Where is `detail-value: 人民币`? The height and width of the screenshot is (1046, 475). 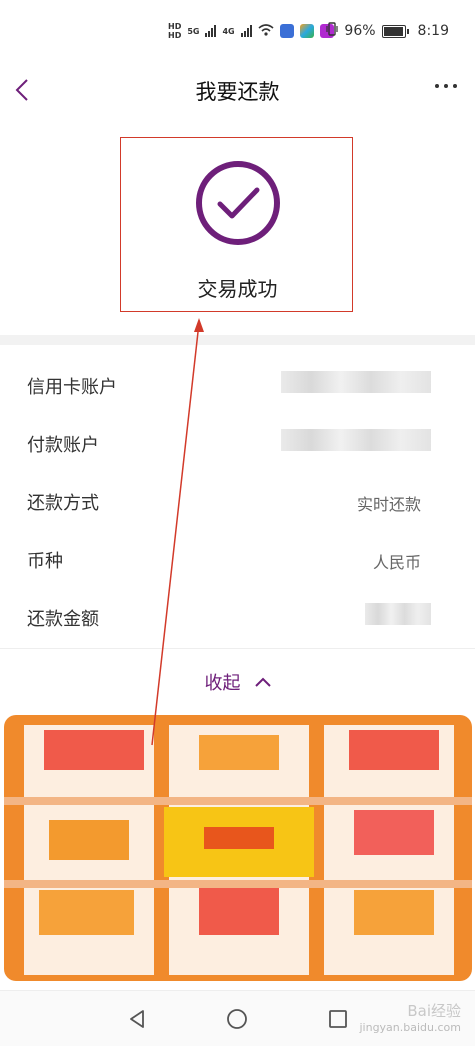
detail-value: 人民币 is located at coordinates (396, 562).